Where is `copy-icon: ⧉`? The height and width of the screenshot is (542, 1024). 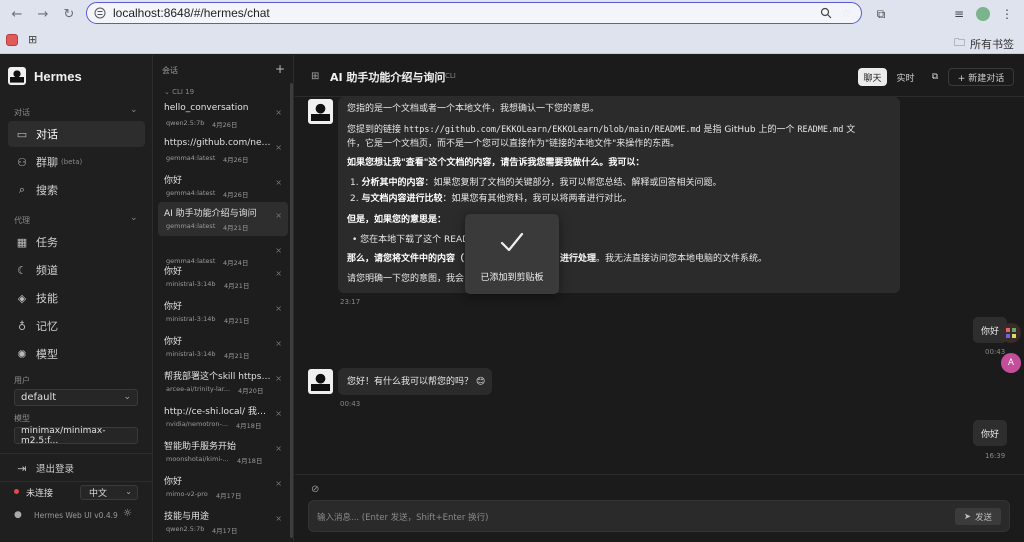
copy-icon: ⧉ is located at coordinates (935, 77).